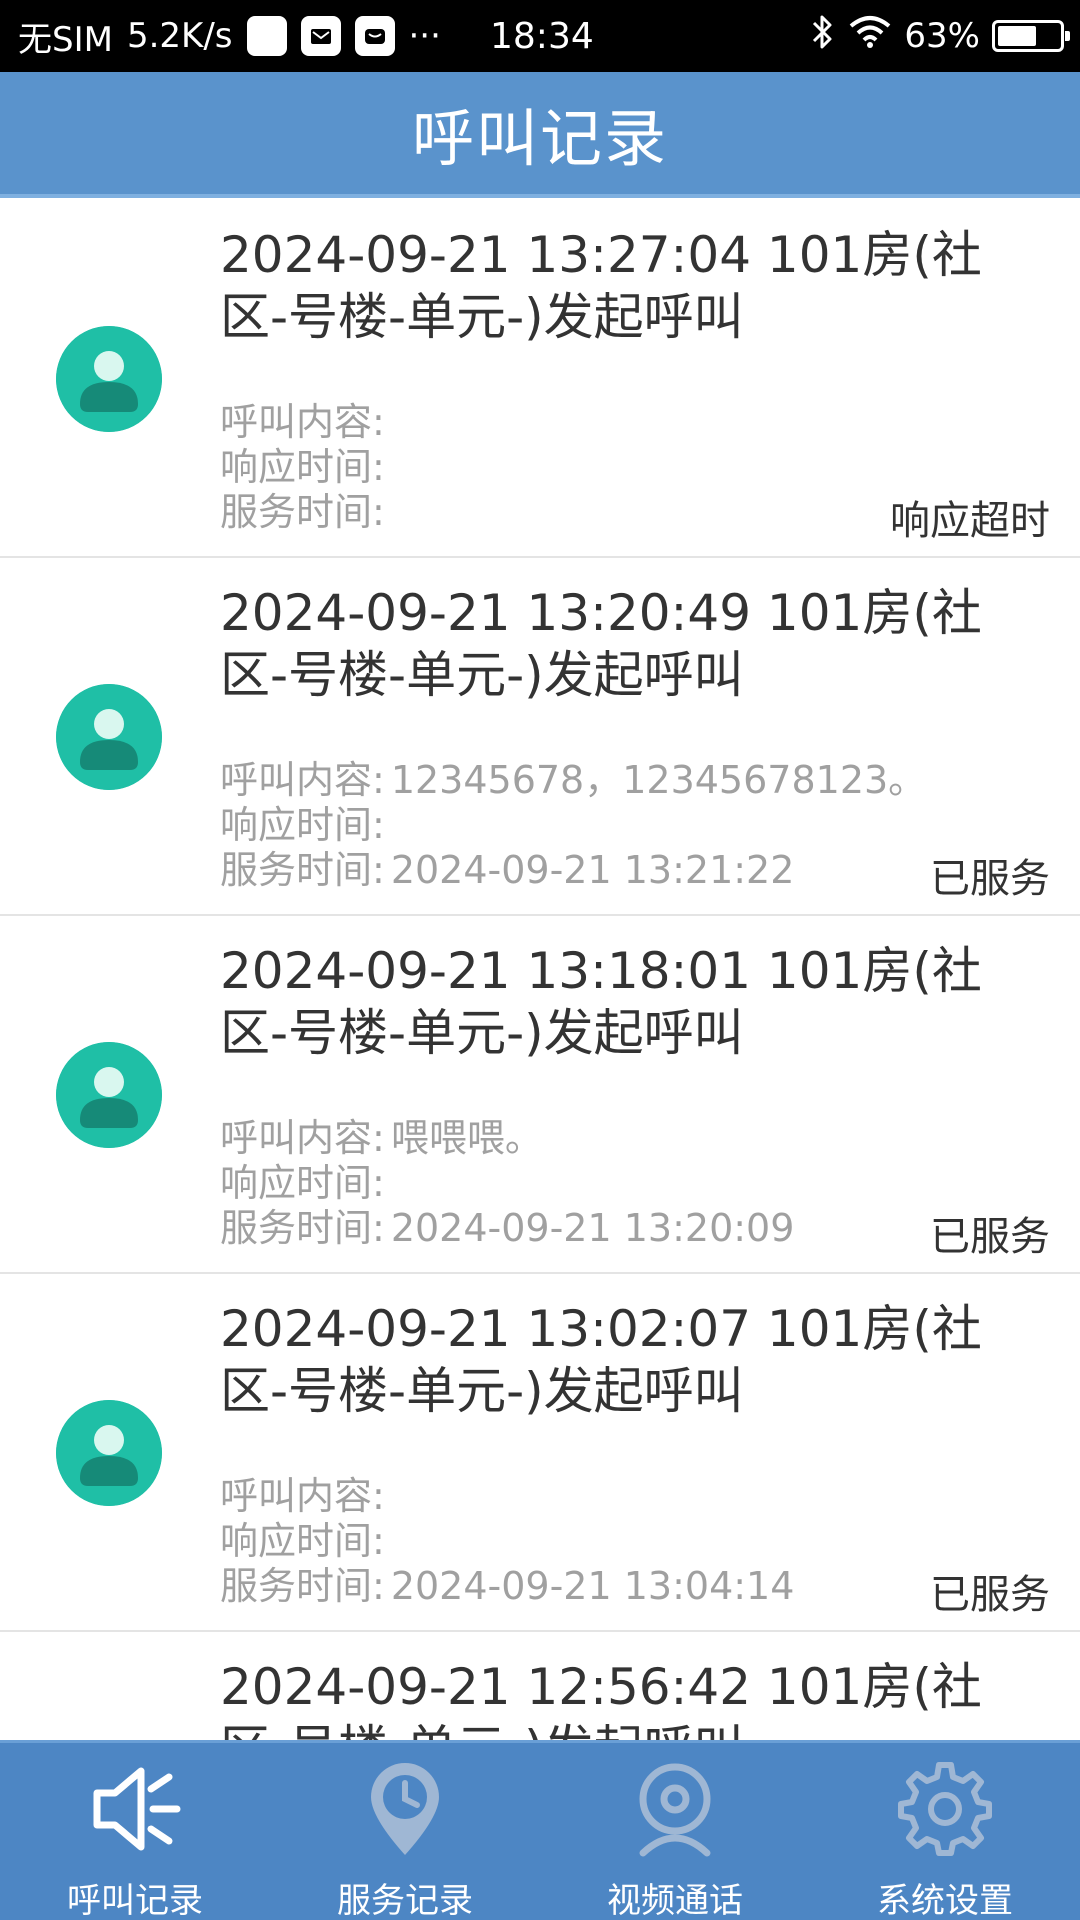 Image resolution: width=1080 pixels, height=1920 pixels. What do you see at coordinates (601, 1002) in the screenshot?
I see `record-title: 2024-09-21 13:18:01 101房(社区-号楼-单元-)发起呼叫` at bounding box center [601, 1002].